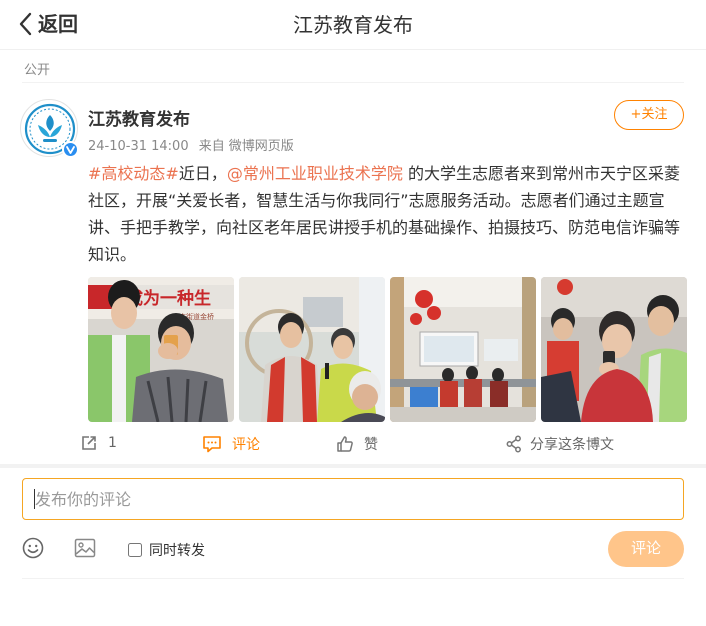 The image size is (706, 626). I want to click on emoji-icon, so click(33, 548).